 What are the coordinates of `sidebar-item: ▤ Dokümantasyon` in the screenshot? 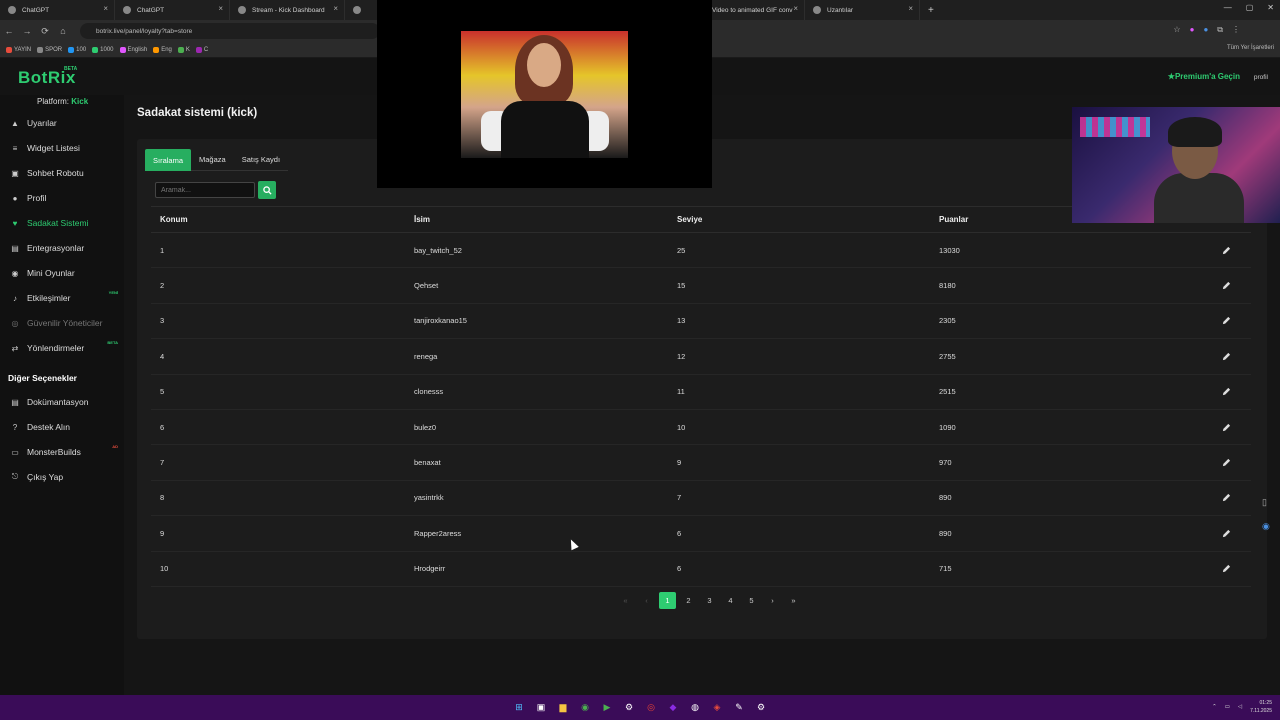 It's located at (67, 402).